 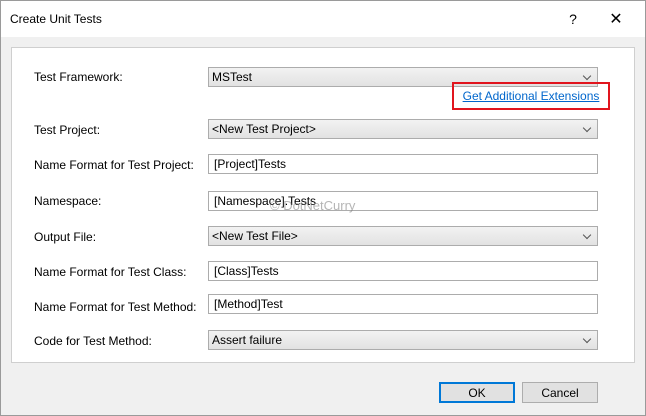 I want to click on help-button: ?, so click(x=573, y=19).